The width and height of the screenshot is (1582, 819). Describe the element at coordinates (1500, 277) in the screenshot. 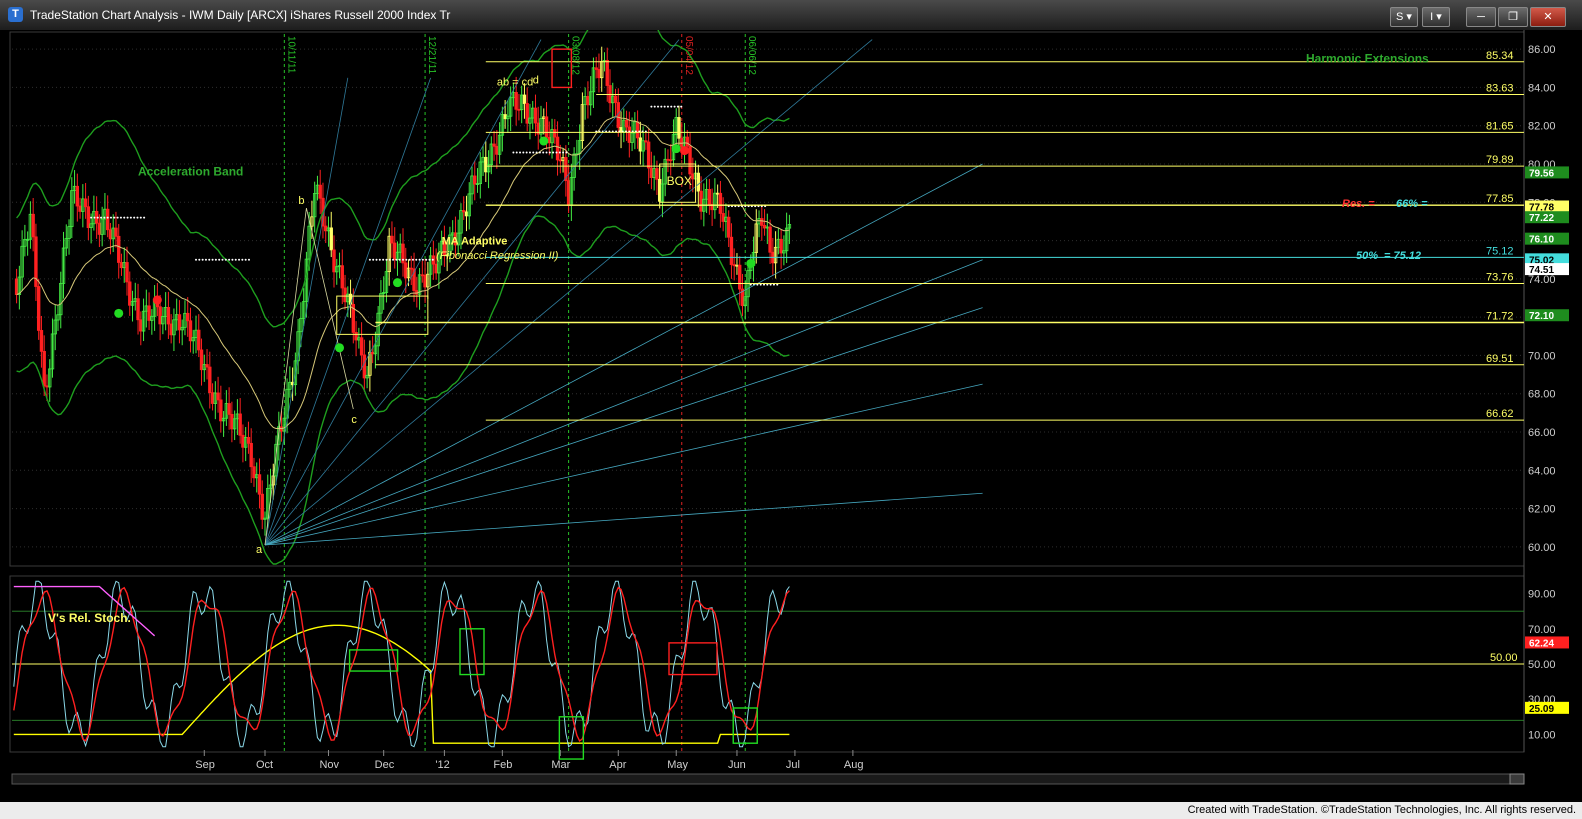

I see `harmonic-level-label: 73.76` at that location.